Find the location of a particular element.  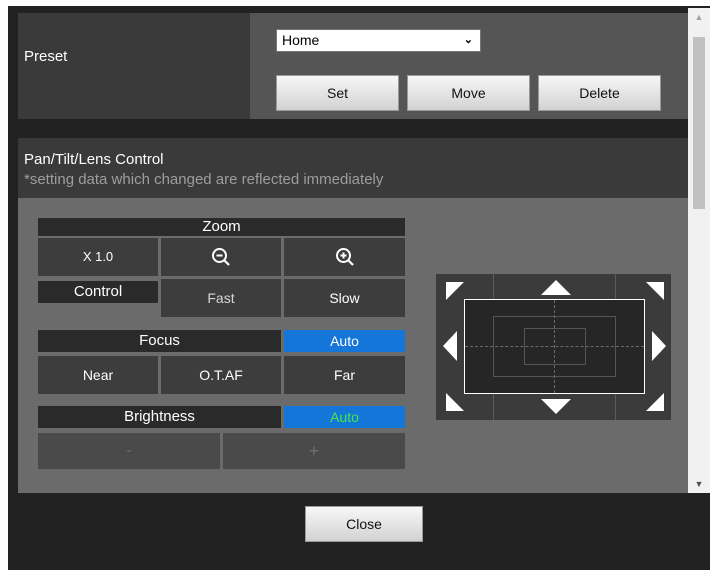

zoom-fast-button: Fast is located at coordinates (221, 298).